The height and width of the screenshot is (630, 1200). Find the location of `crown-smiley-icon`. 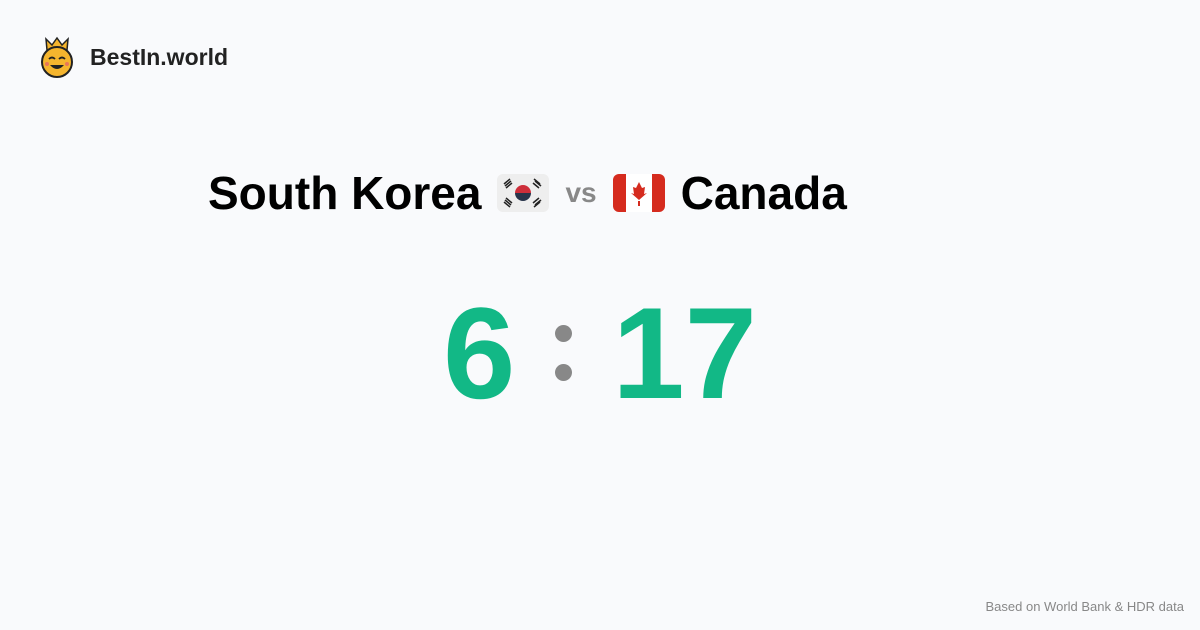

crown-smiley-icon is located at coordinates (57, 57).